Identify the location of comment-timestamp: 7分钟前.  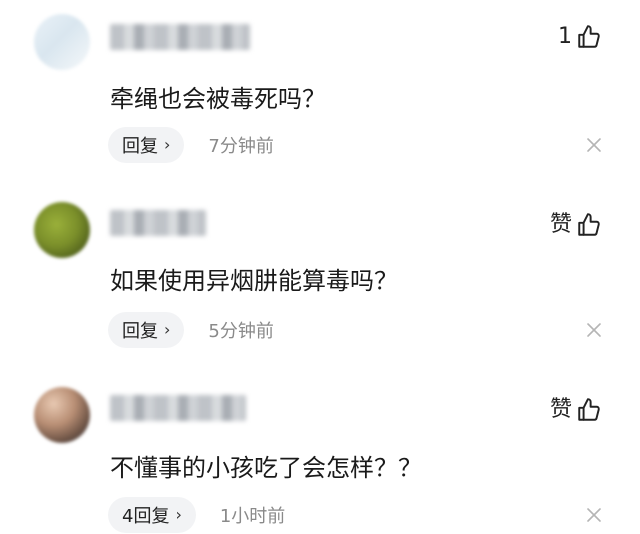
(241, 146).